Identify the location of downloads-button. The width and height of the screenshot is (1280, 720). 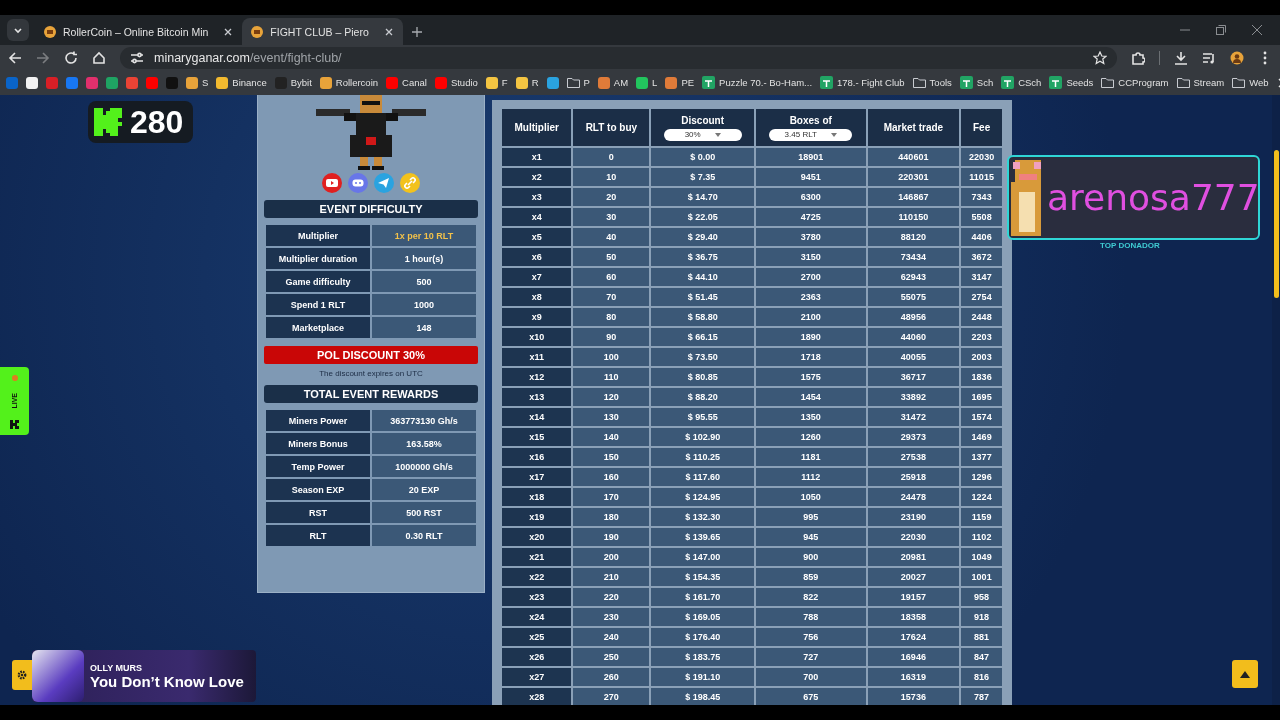
(1181, 57).